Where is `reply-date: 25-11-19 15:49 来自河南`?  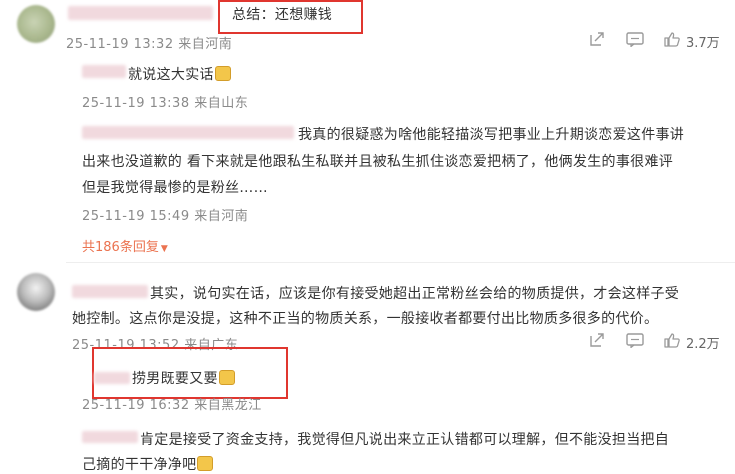
reply-date: 25-11-19 15:49 来自河南 is located at coordinates (165, 214).